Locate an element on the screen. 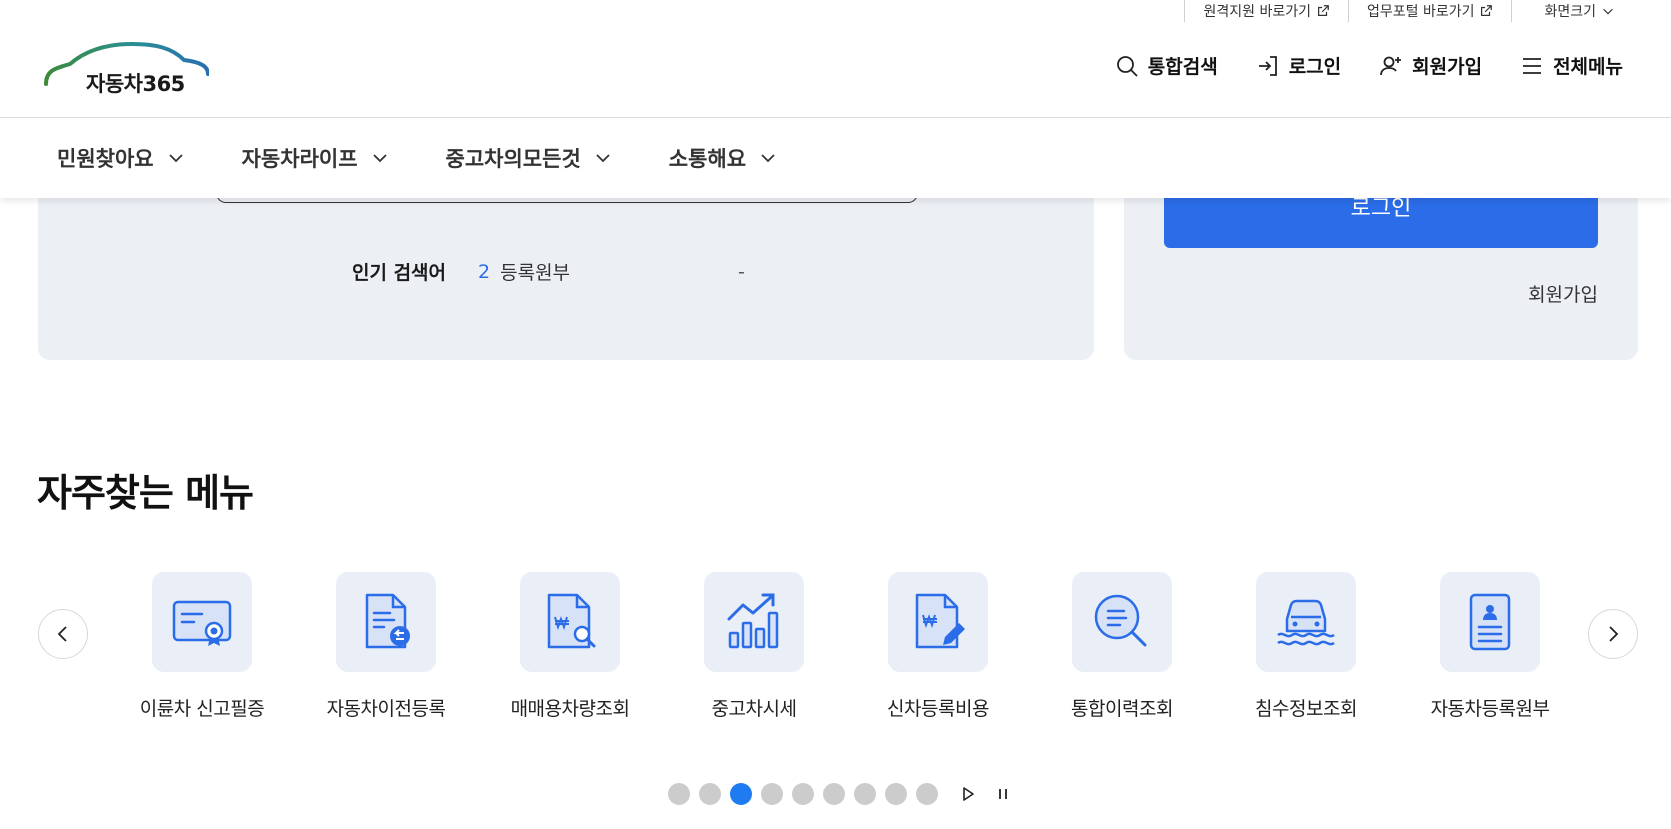 This screenshot has height=829, width=1671. login-header-label: 로그인 is located at coordinates (1315, 67).